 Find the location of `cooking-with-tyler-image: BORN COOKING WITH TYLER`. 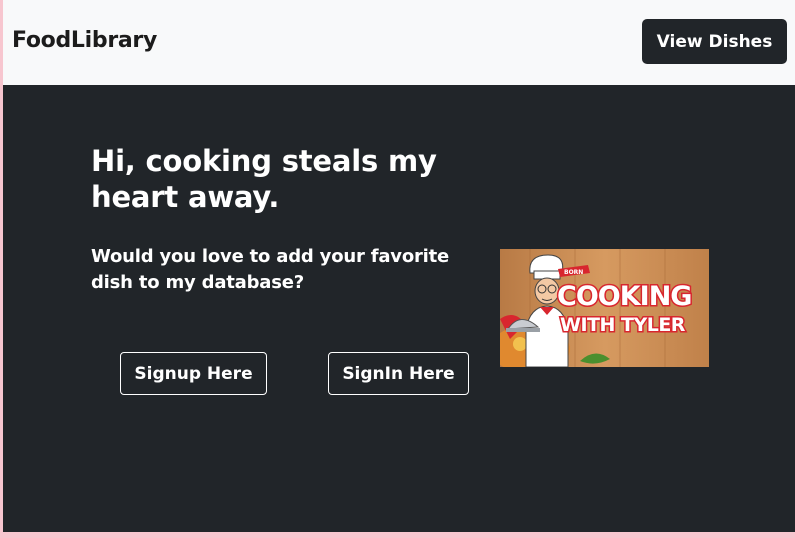

cooking-with-tyler-image: BORN COOKING WITH TYLER is located at coordinates (604, 308).